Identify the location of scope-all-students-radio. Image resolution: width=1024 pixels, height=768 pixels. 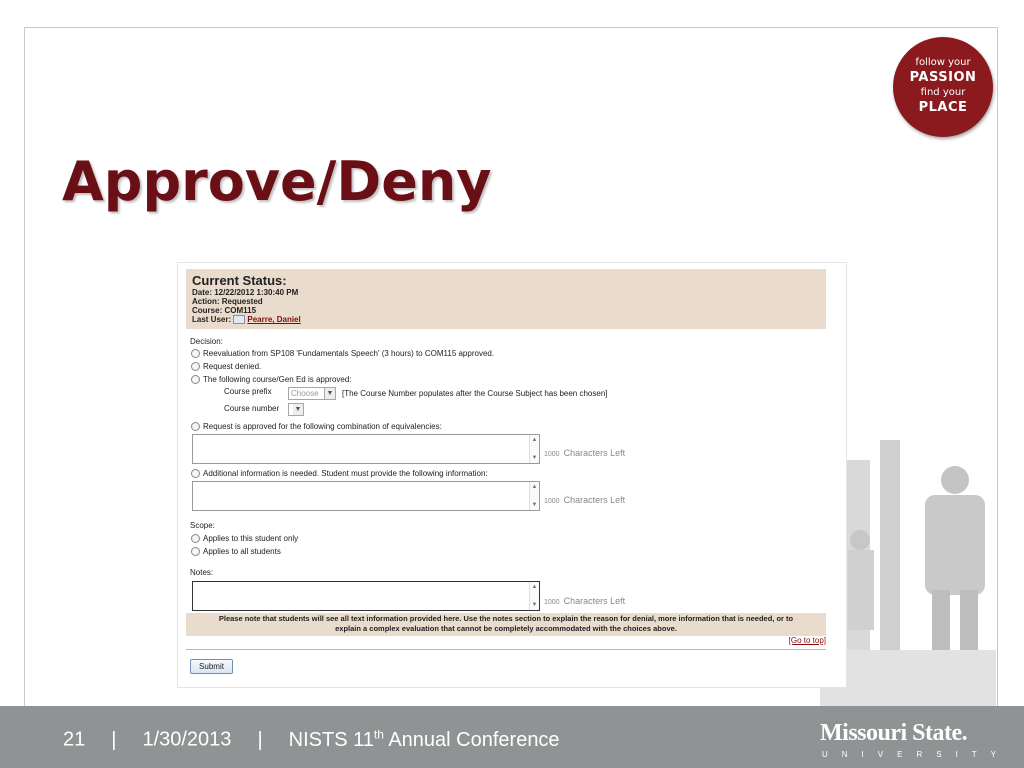
(195, 551).